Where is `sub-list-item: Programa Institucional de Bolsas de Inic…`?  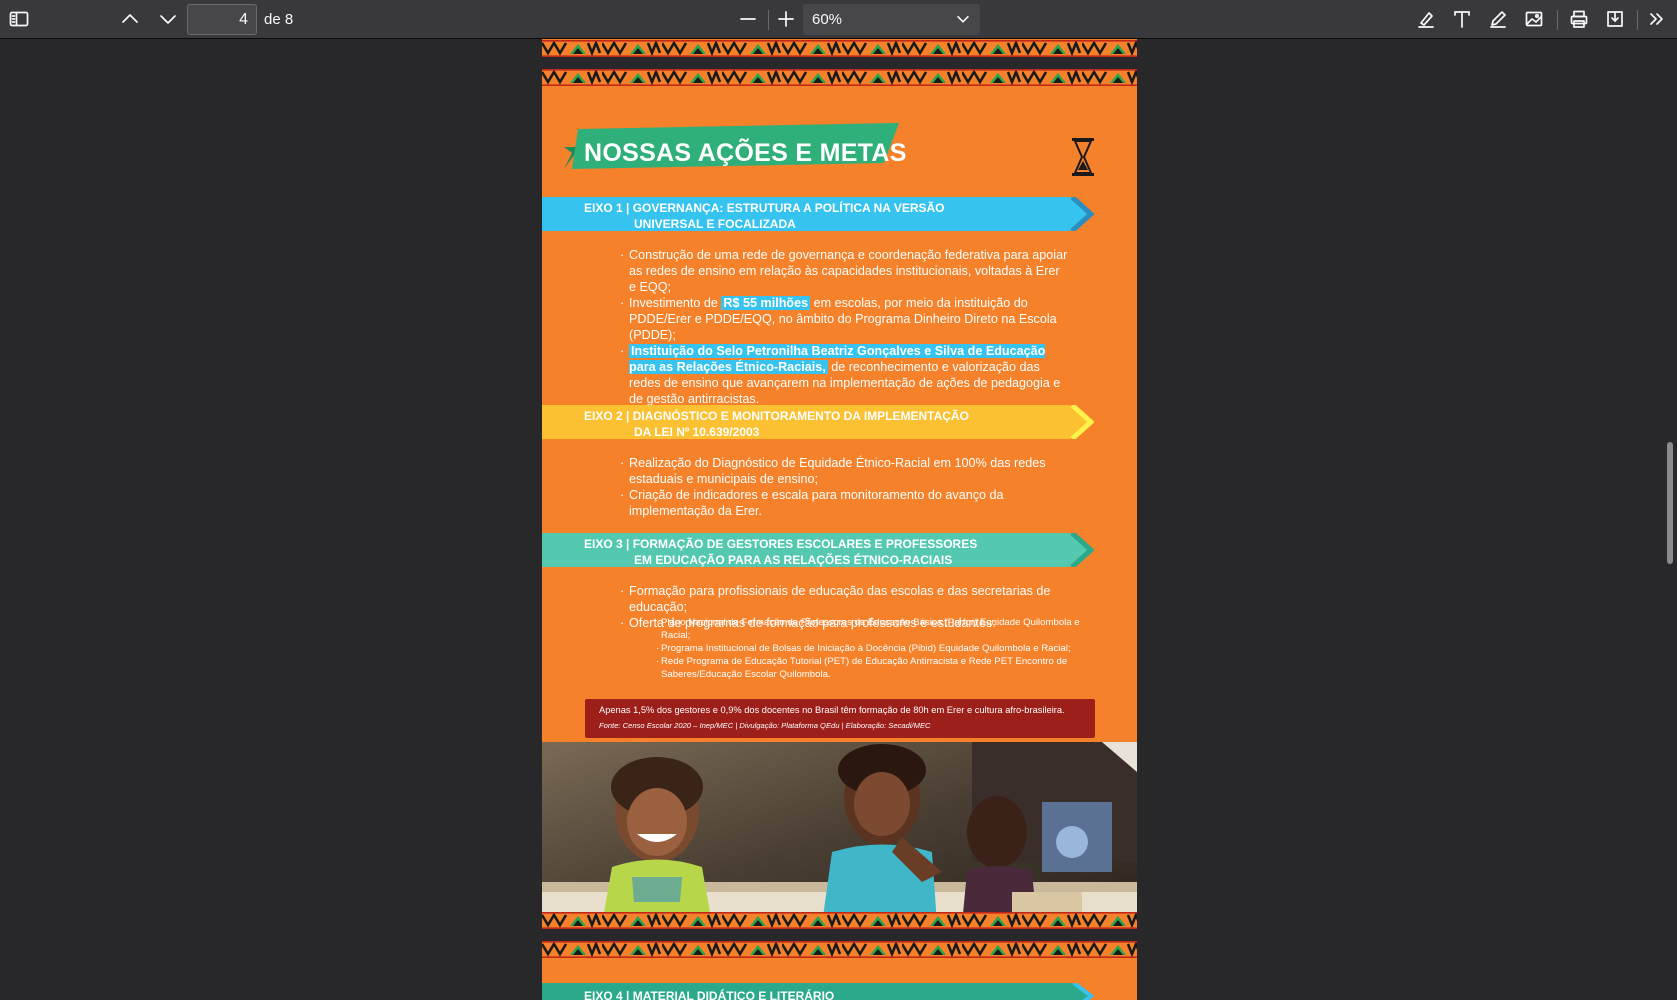
sub-list-item: Programa Institucional de Bolsas de Inic… is located at coordinates (871, 648).